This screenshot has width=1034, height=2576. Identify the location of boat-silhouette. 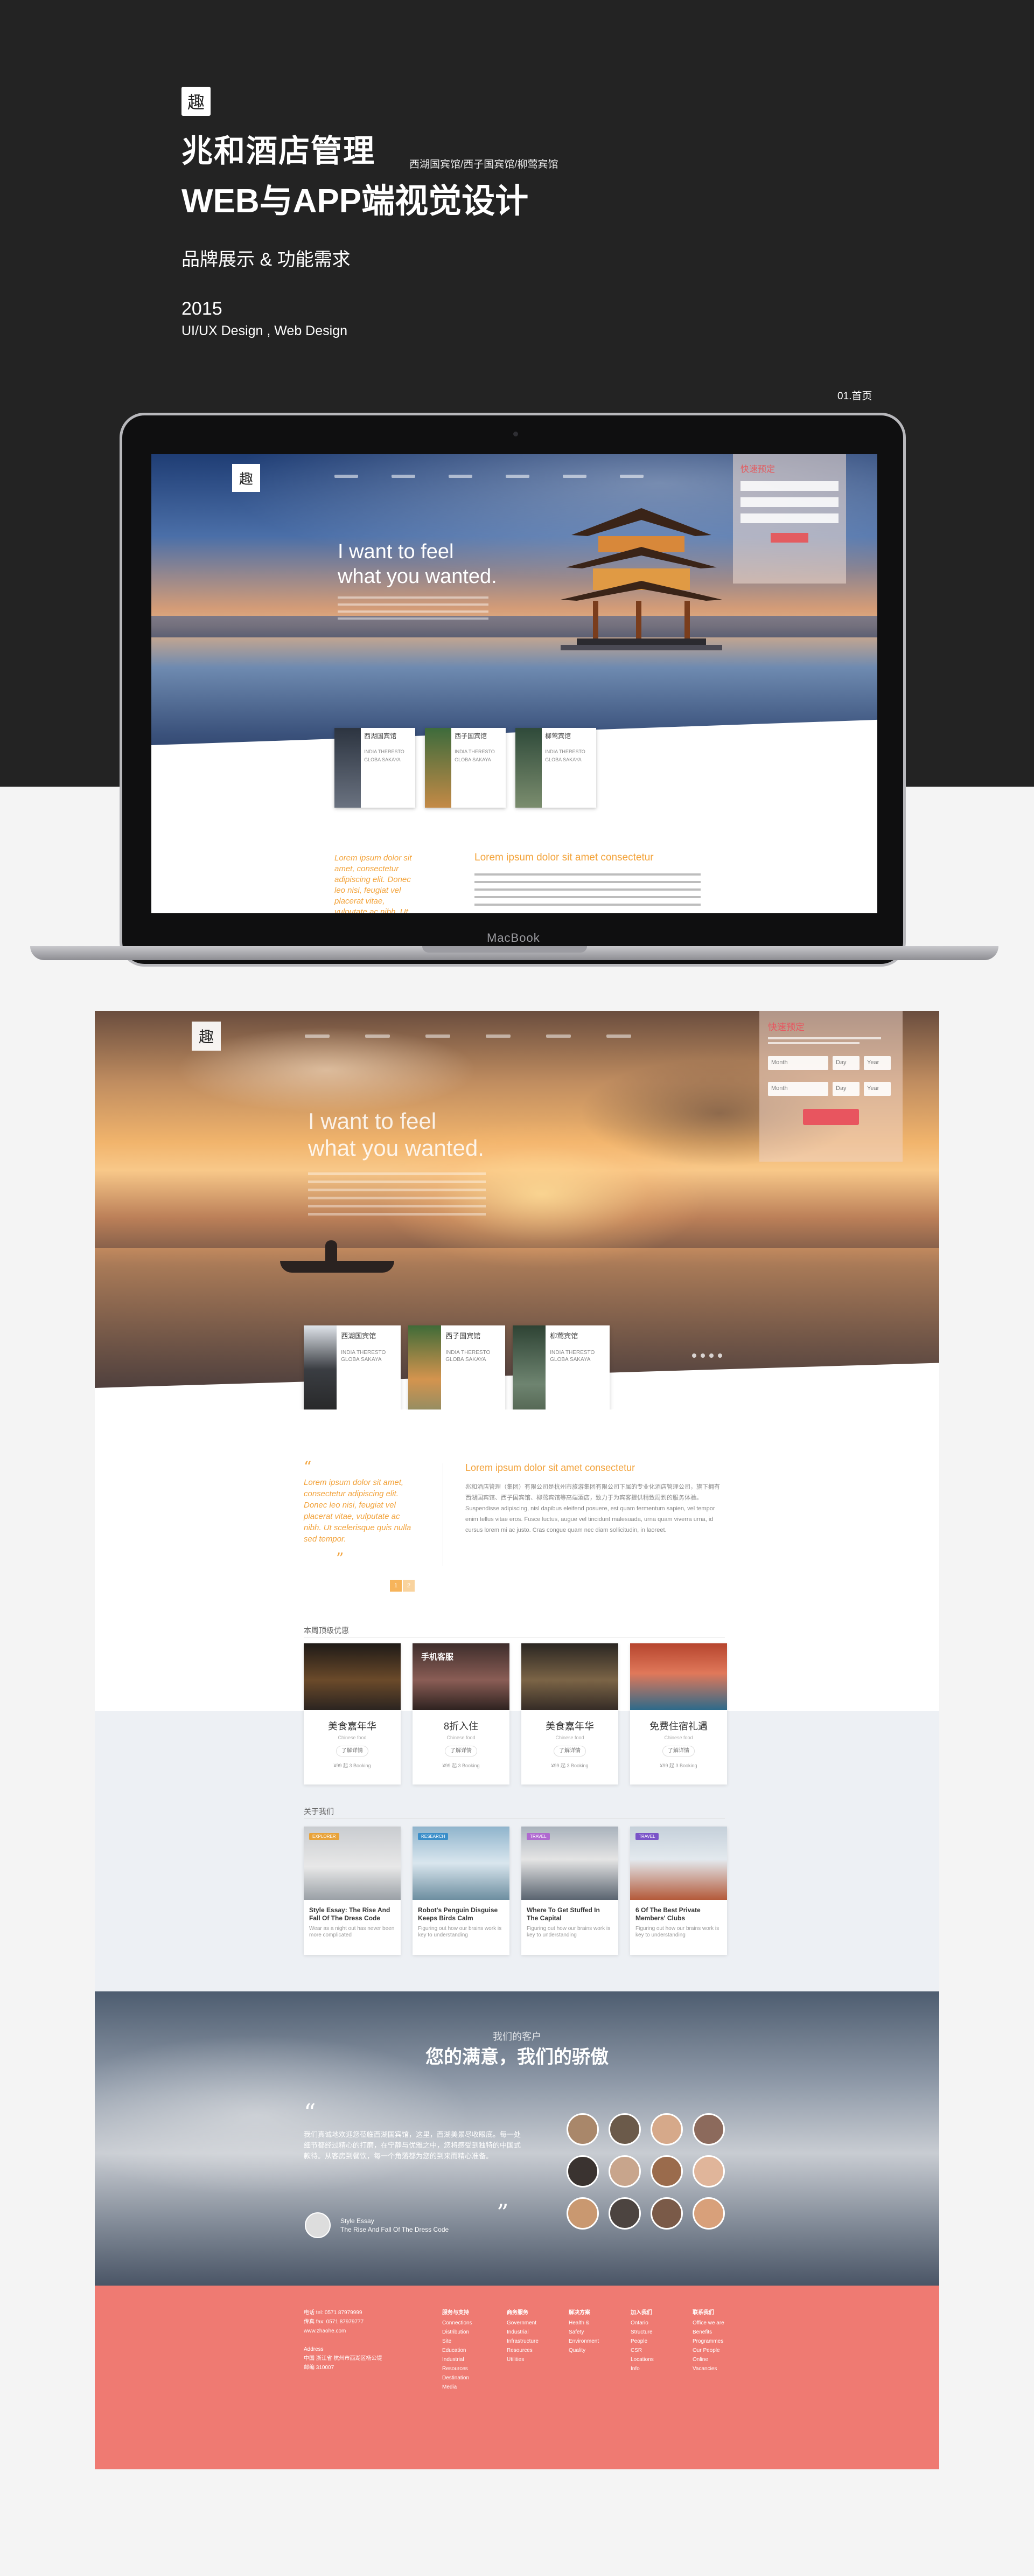
(337, 1267).